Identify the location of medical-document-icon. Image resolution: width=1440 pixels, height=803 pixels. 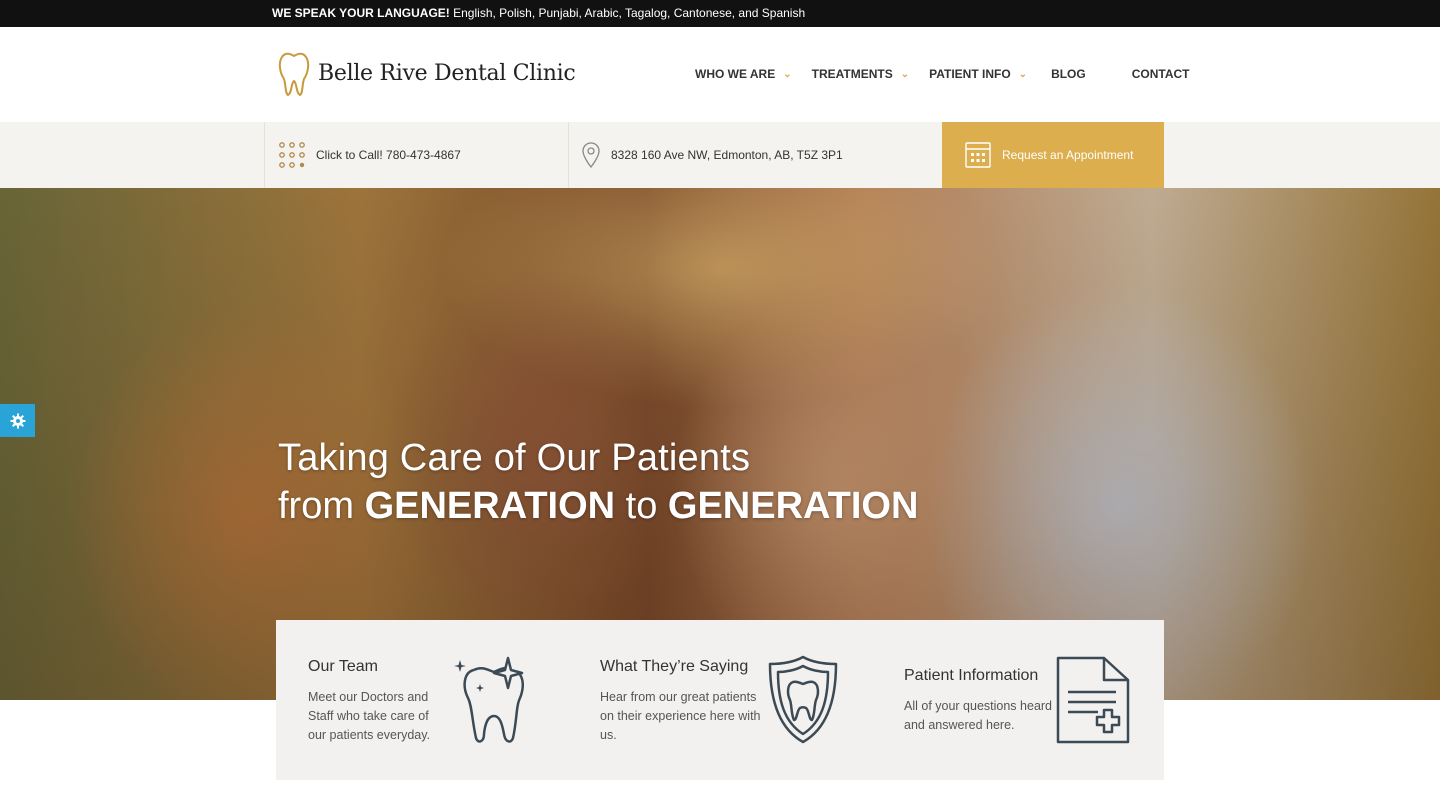
(1093, 700).